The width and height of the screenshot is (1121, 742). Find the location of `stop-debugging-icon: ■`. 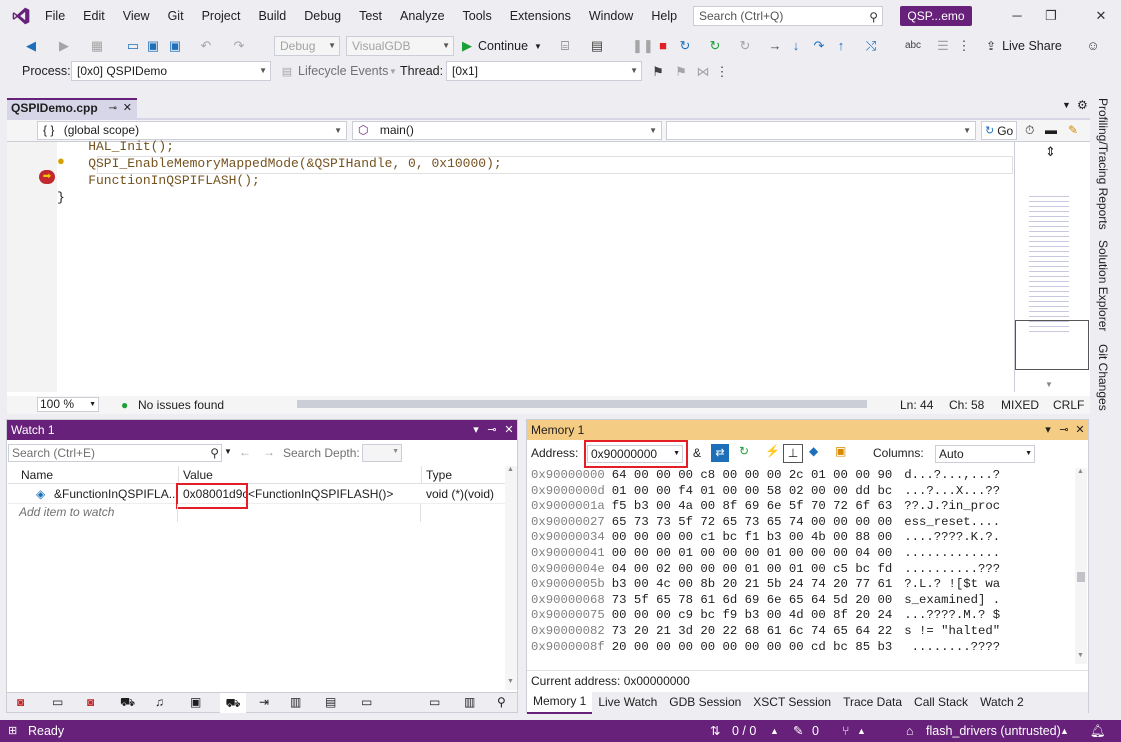

stop-debugging-icon: ■ is located at coordinates (663, 46).